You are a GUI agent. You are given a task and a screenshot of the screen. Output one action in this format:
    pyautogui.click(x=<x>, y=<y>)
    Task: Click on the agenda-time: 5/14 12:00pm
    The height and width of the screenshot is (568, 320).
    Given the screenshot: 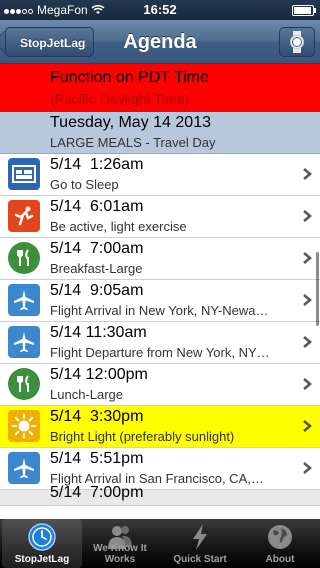 What is the action you would take?
    pyautogui.click(x=99, y=374)
    